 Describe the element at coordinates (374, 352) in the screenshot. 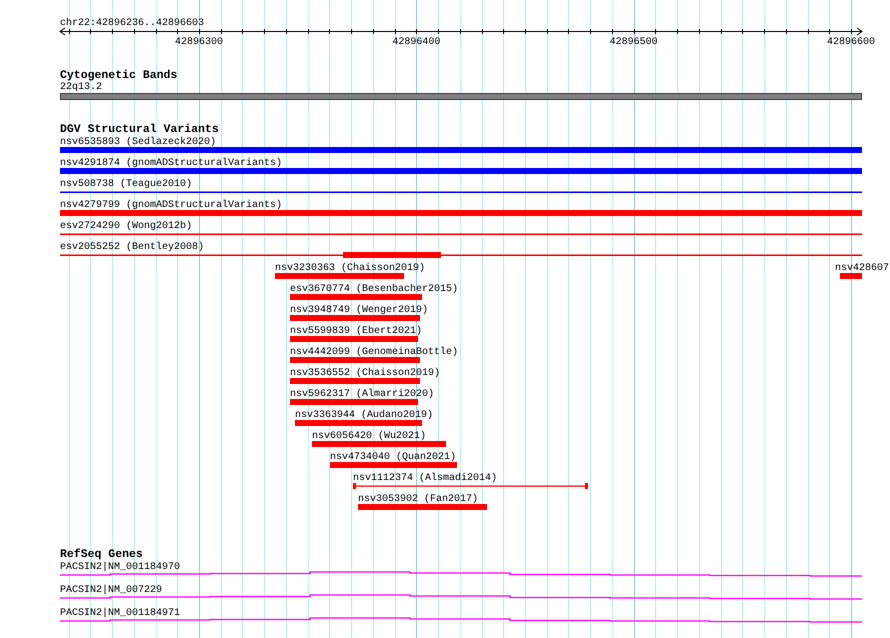

I see `feature-label: nsv4442099 (GenomeinaBottle)` at that location.